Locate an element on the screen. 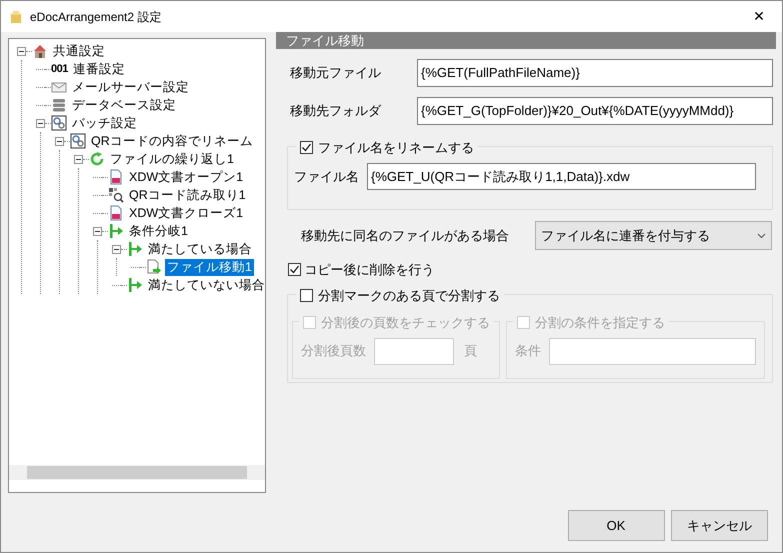 Image resolution: width=783 pixels, height=553 pixels. field-label: 分割後頁数 is located at coordinates (333, 351).